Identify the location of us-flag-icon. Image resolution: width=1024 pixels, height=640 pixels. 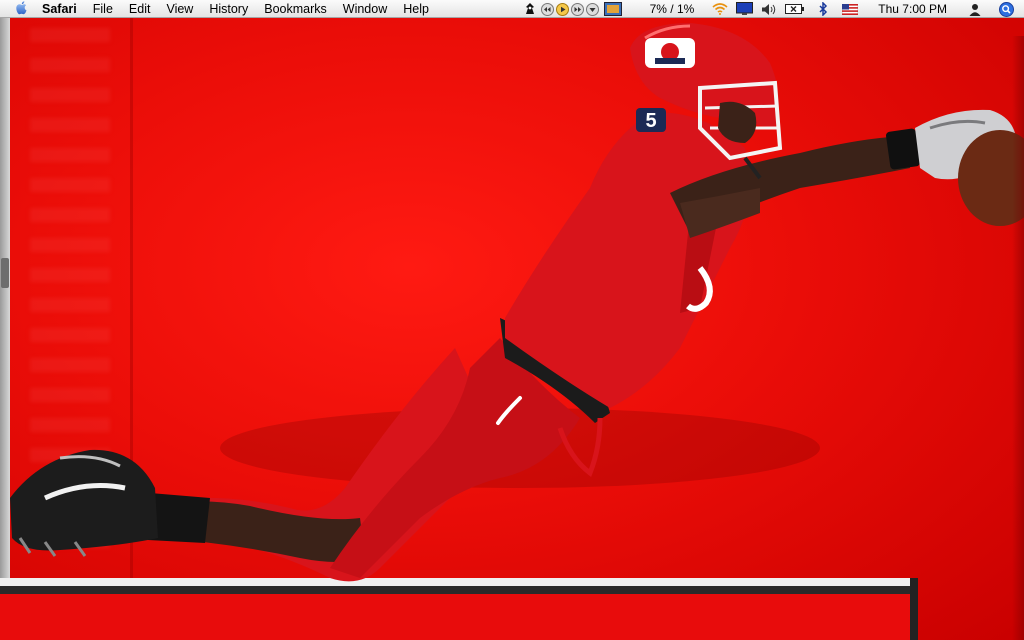
(850, 9).